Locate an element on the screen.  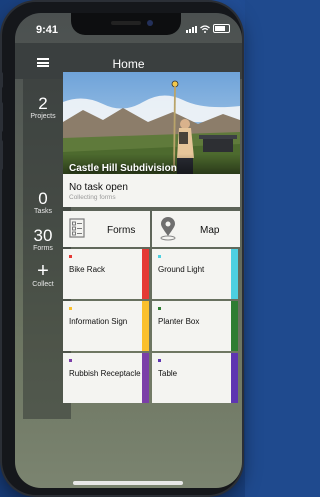
form-name: Bike Rack is located at coordinates (87, 269).